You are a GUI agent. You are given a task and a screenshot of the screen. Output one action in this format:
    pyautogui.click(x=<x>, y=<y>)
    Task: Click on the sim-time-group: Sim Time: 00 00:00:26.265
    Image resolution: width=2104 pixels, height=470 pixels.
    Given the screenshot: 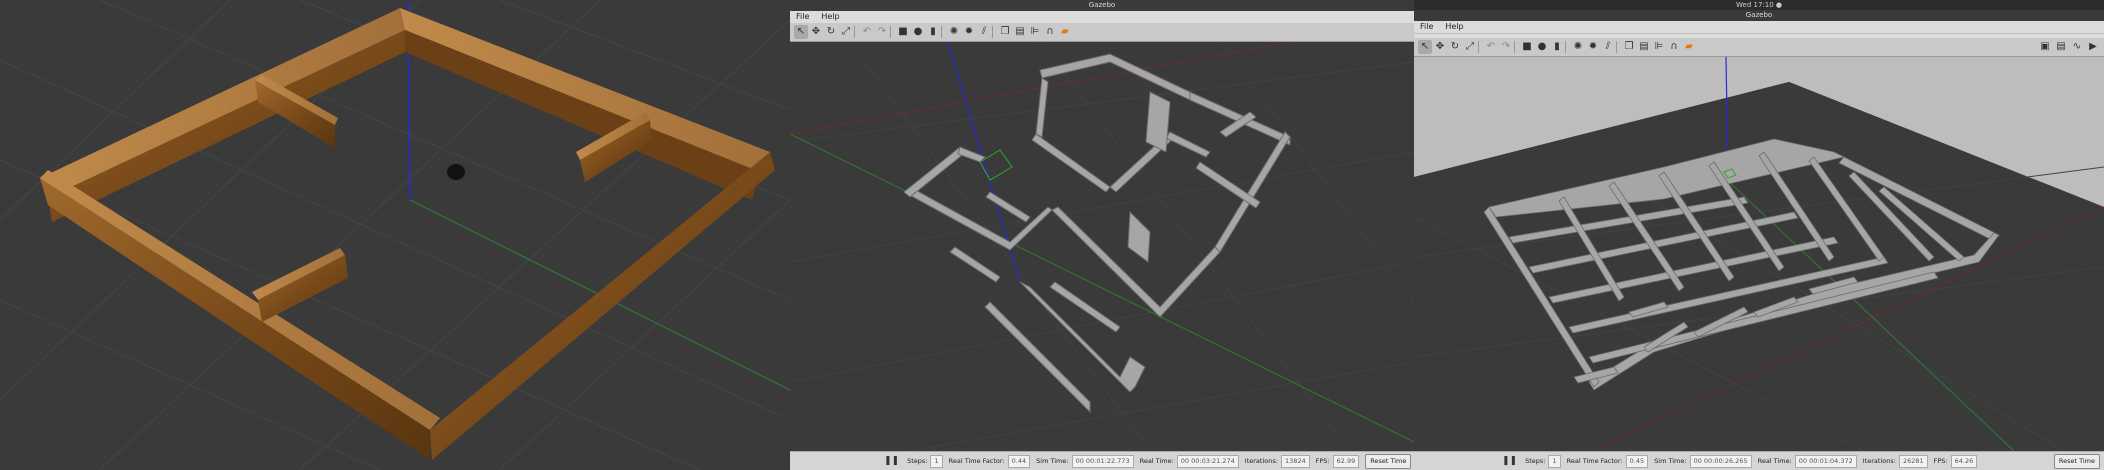 What is the action you would take?
    pyautogui.click(x=1703, y=461)
    